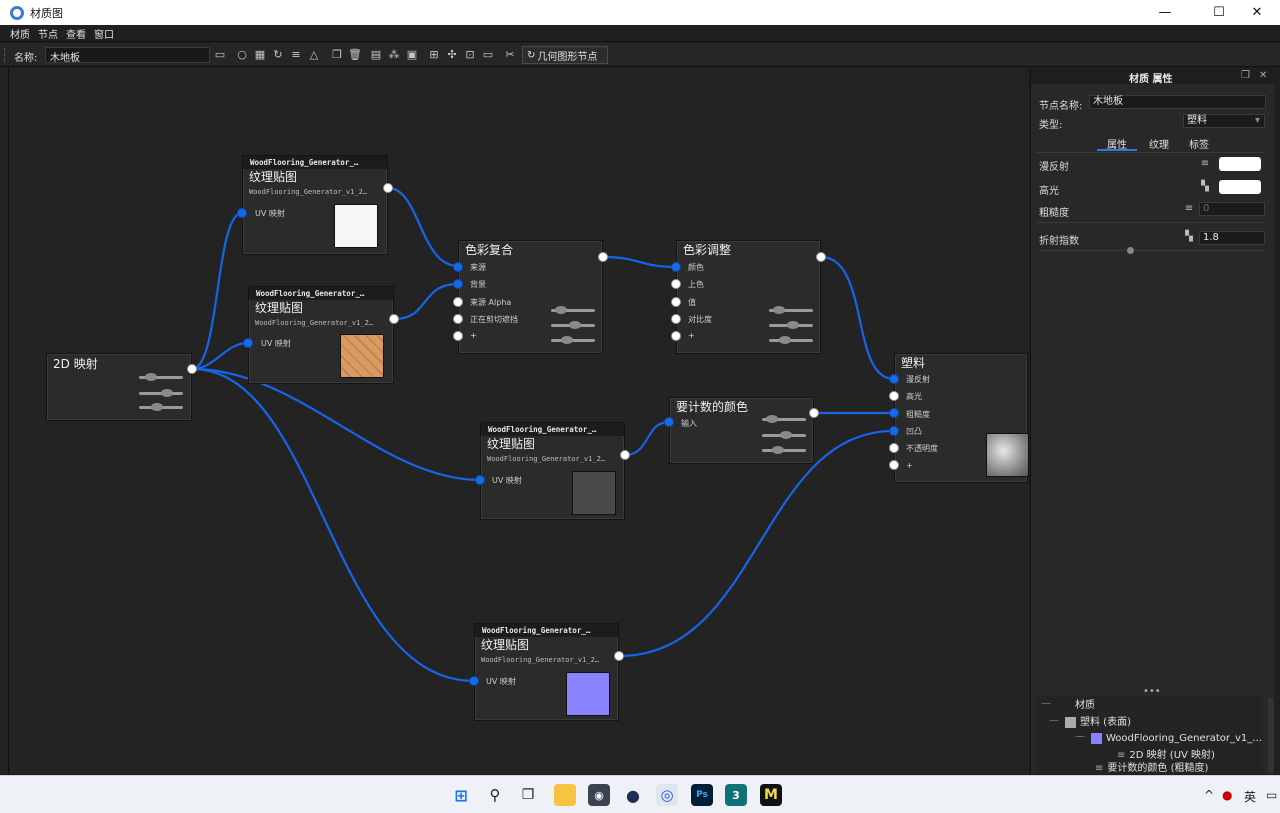 The height and width of the screenshot is (813, 1280). I want to click on maya-icon: M, so click(771, 795).